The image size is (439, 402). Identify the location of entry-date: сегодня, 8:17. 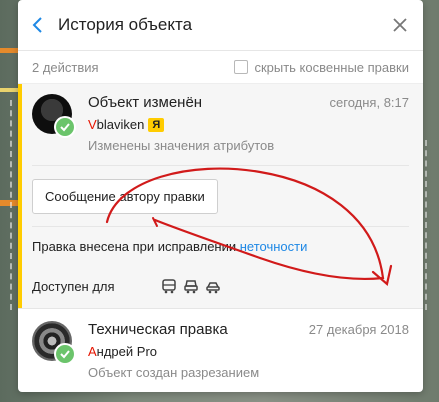
(369, 102).